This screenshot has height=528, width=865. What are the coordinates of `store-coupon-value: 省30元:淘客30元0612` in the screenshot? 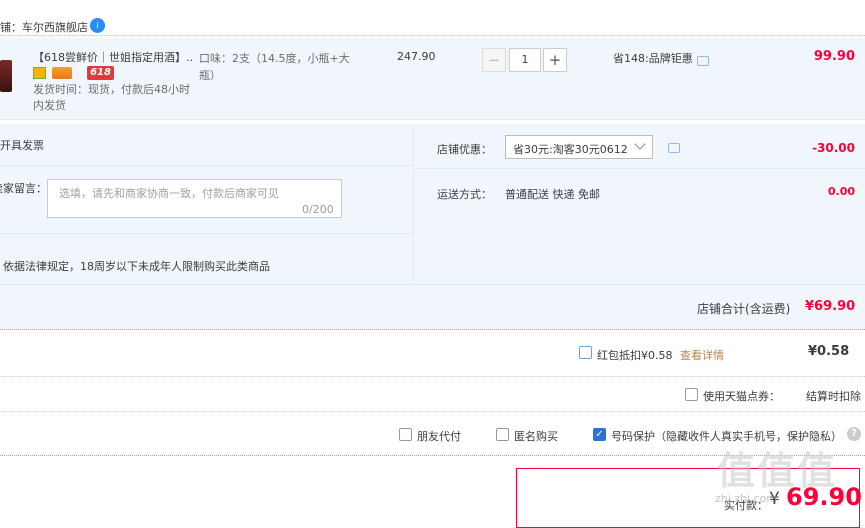 It's located at (570, 149).